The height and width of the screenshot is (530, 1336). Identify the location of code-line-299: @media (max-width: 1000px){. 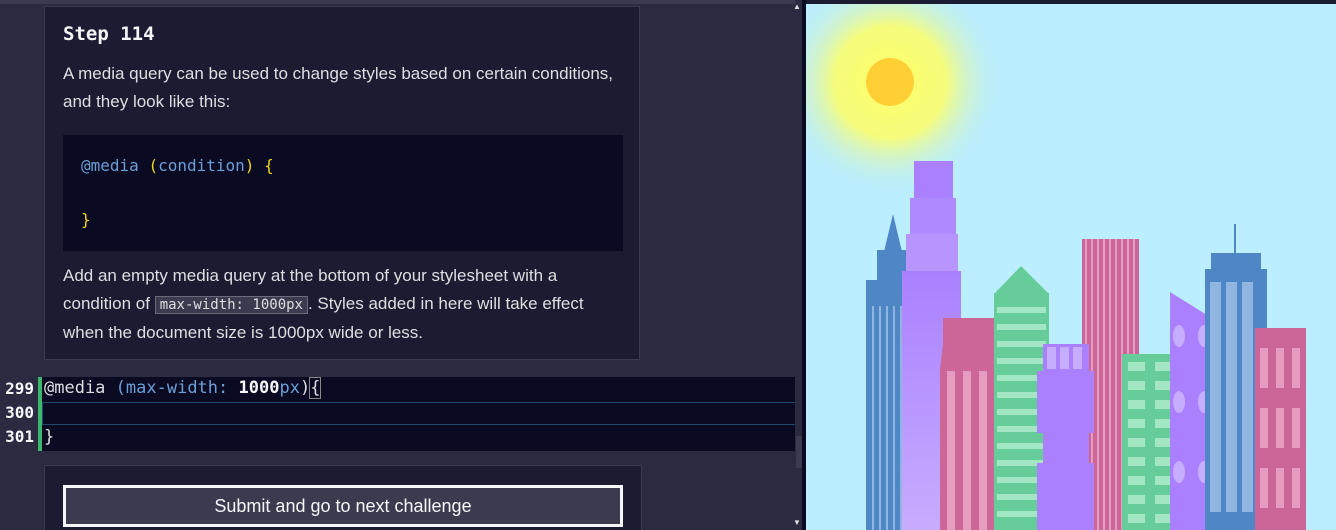
(183, 388).